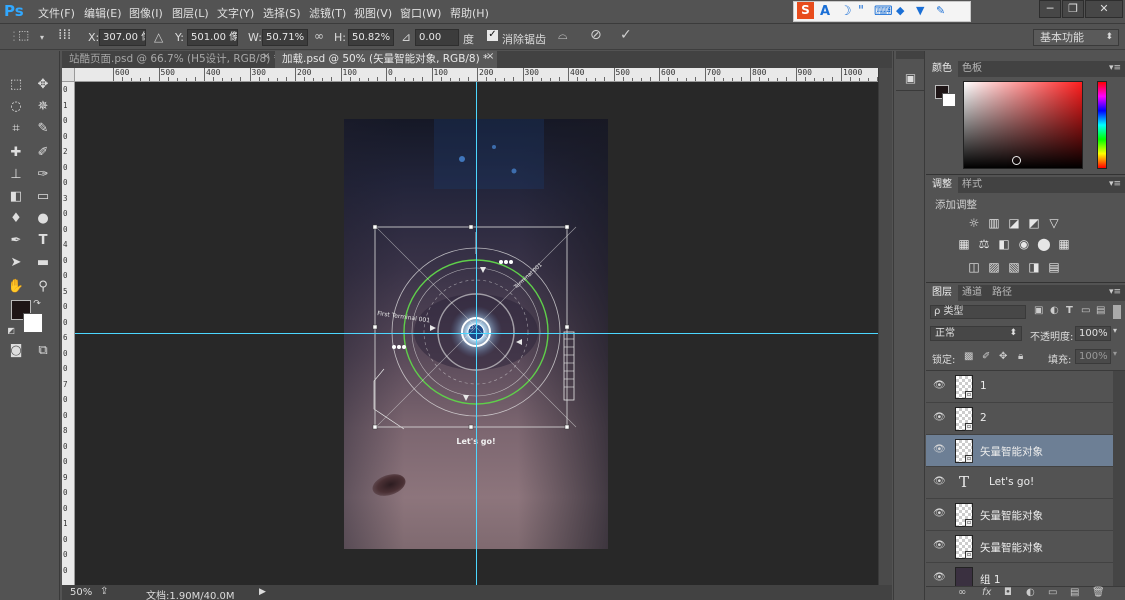  What do you see at coordinates (563, 35) in the screenshot?
I see `warp-icon: ⌓` at bounding box center [563, 35].